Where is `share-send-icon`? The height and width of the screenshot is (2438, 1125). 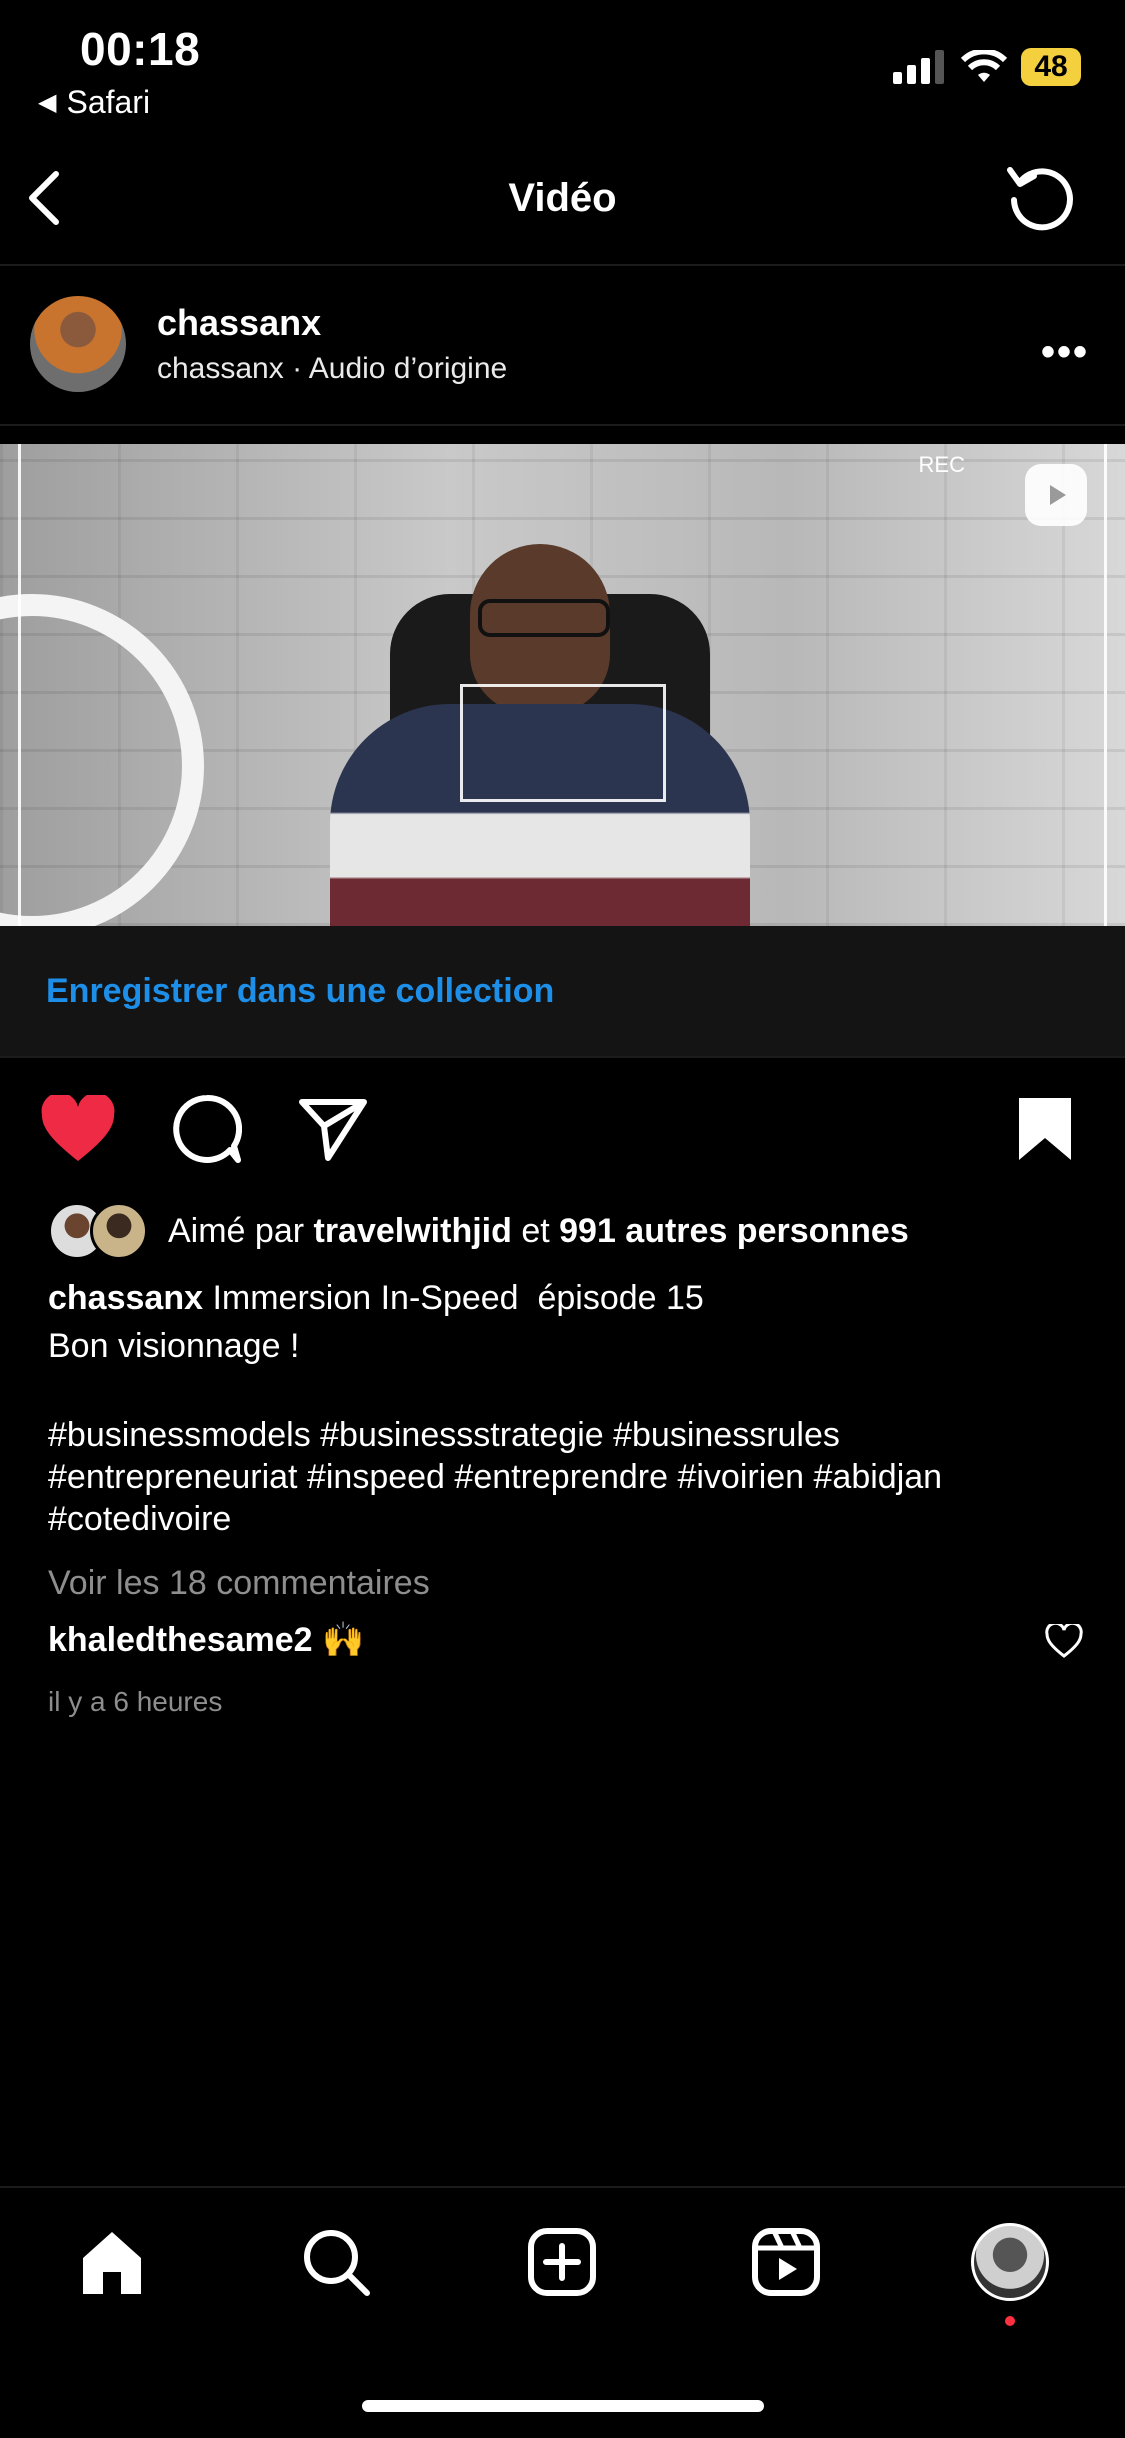 share-send-icon is located at coordinates (333, 1129).